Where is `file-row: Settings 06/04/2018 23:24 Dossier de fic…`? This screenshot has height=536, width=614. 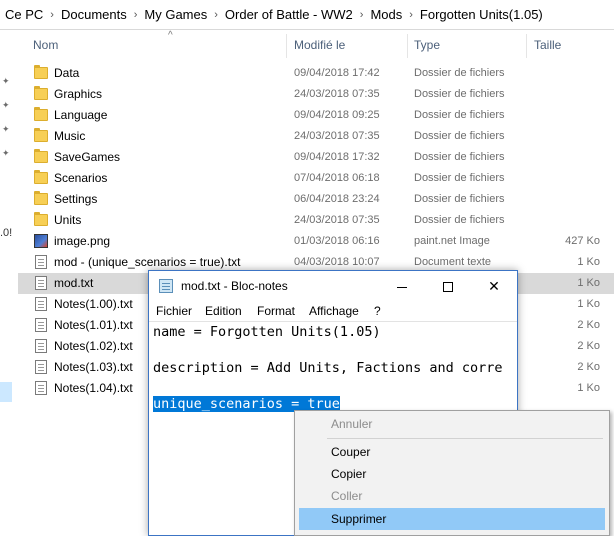
file-row: Settings 06/04/2018 23:24 Dossier de fic… is located at coordinates (316, 199).